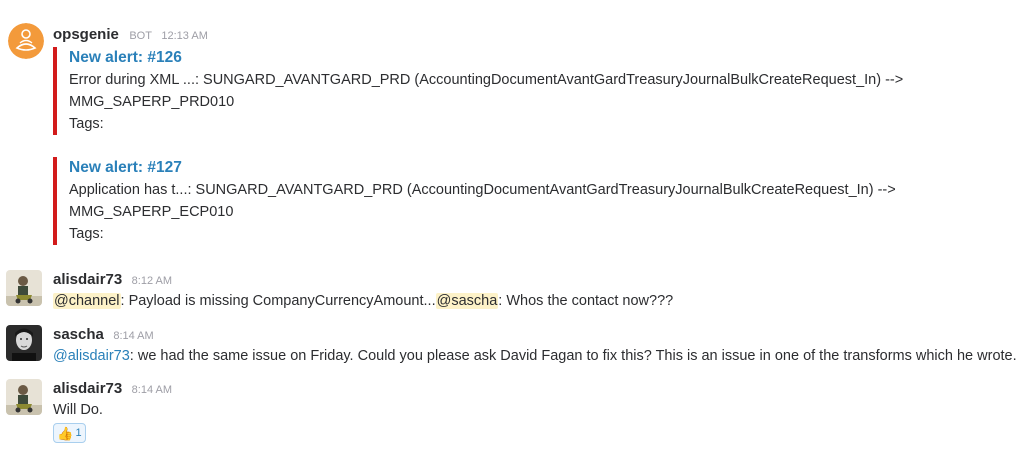  I want to click on user-mention: @sascha, so click(467, 301).